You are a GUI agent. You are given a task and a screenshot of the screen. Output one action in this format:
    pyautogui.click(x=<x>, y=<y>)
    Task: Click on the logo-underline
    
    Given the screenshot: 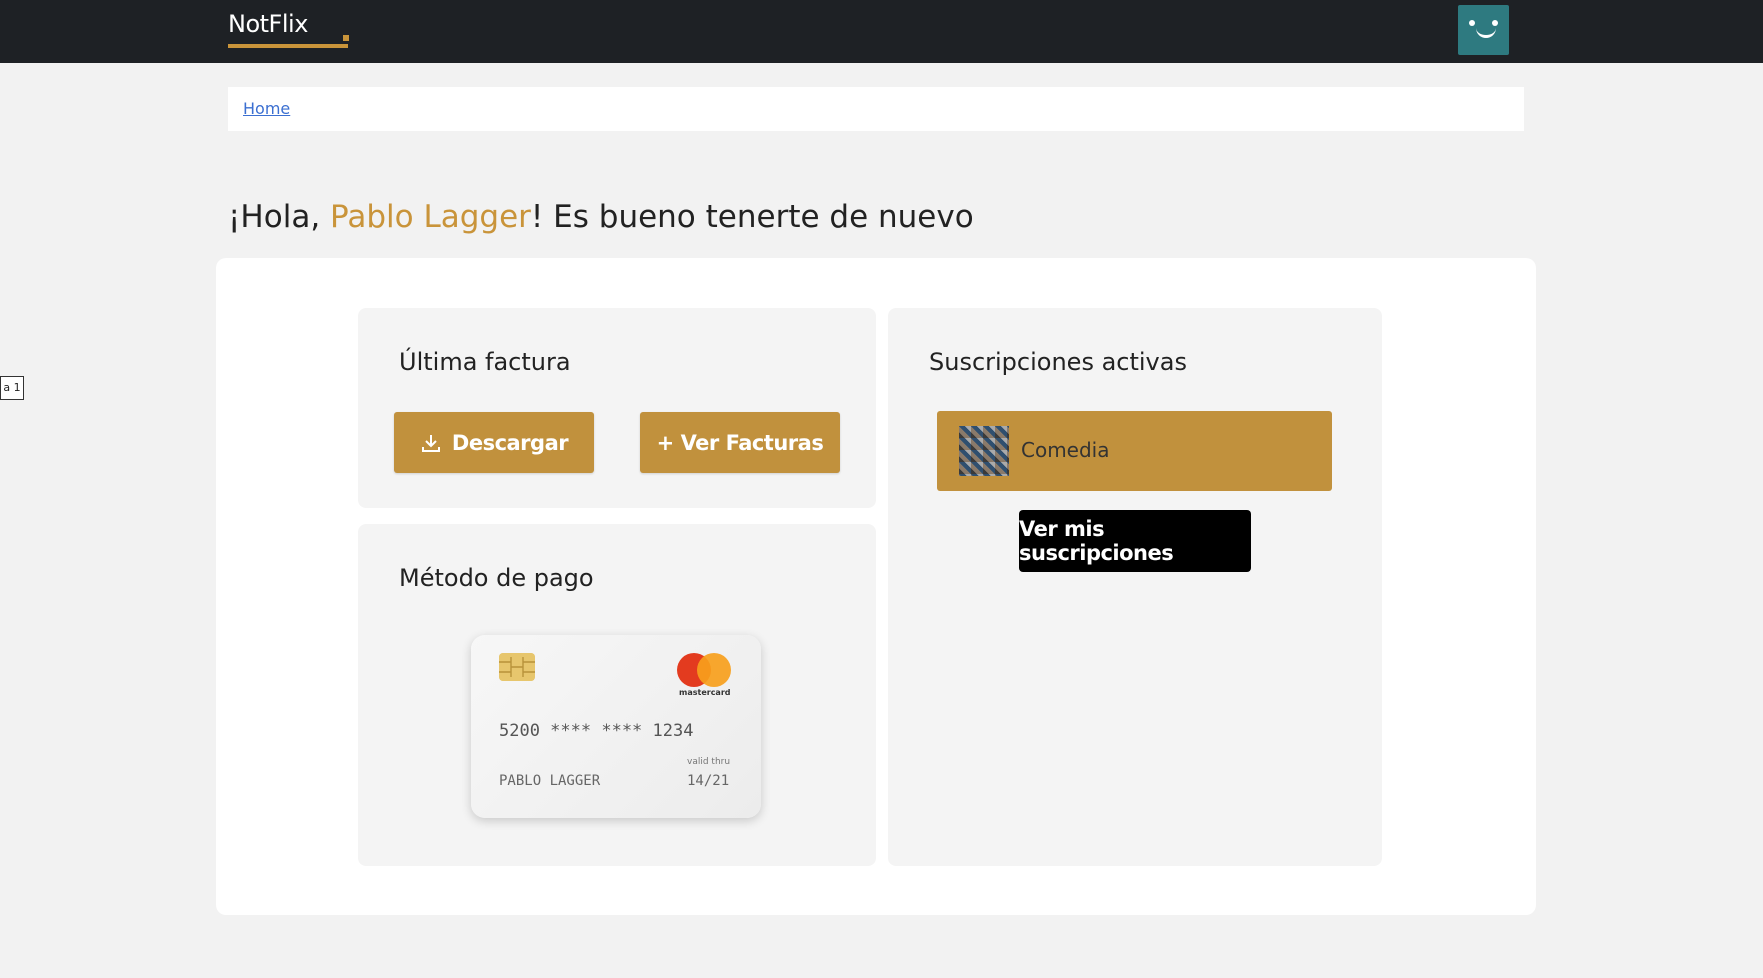 What is the action you would take?
    pyautogui.click(x=288, y=46)
    